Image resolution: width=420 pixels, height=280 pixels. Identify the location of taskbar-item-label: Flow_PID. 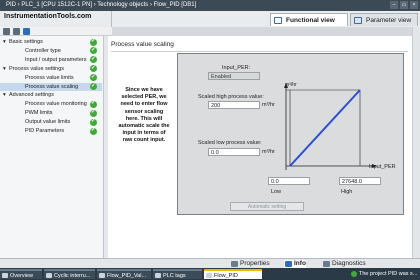
(226, 276).